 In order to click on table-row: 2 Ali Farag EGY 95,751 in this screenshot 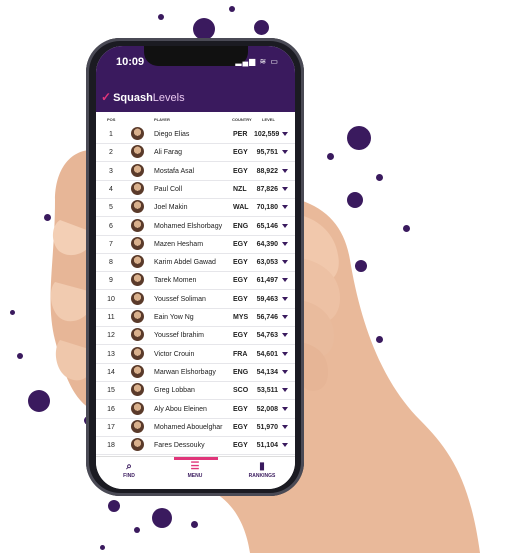, I will do `click(195, 153)`.